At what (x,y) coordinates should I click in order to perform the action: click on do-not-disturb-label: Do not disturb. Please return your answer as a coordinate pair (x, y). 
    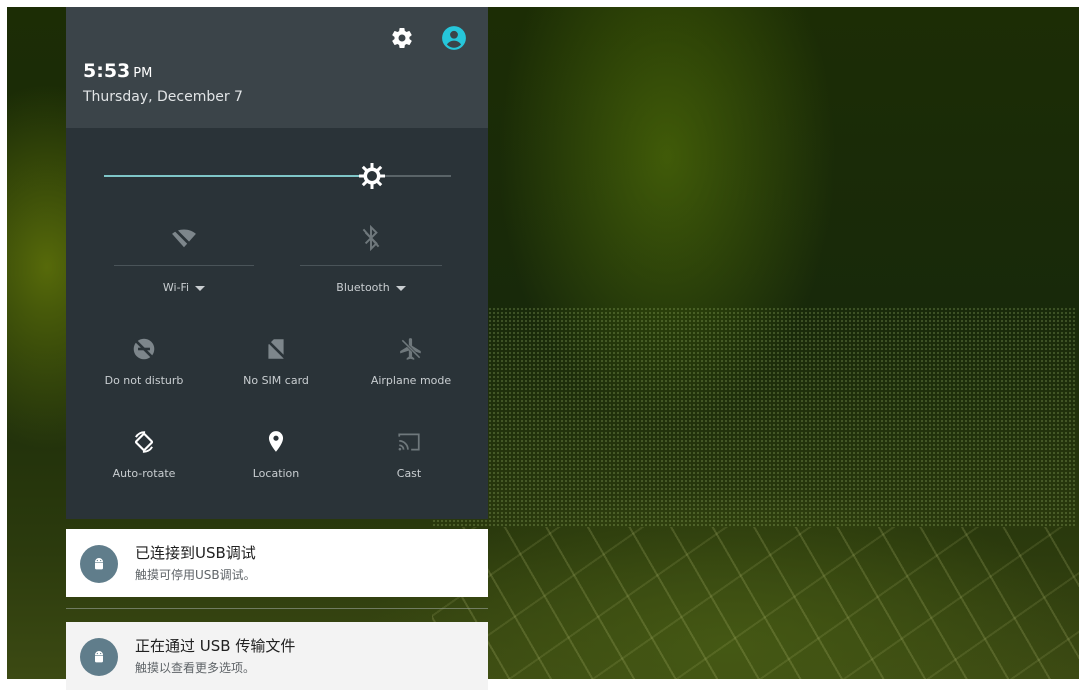
    Looking at the image, I should click on (144, 380).